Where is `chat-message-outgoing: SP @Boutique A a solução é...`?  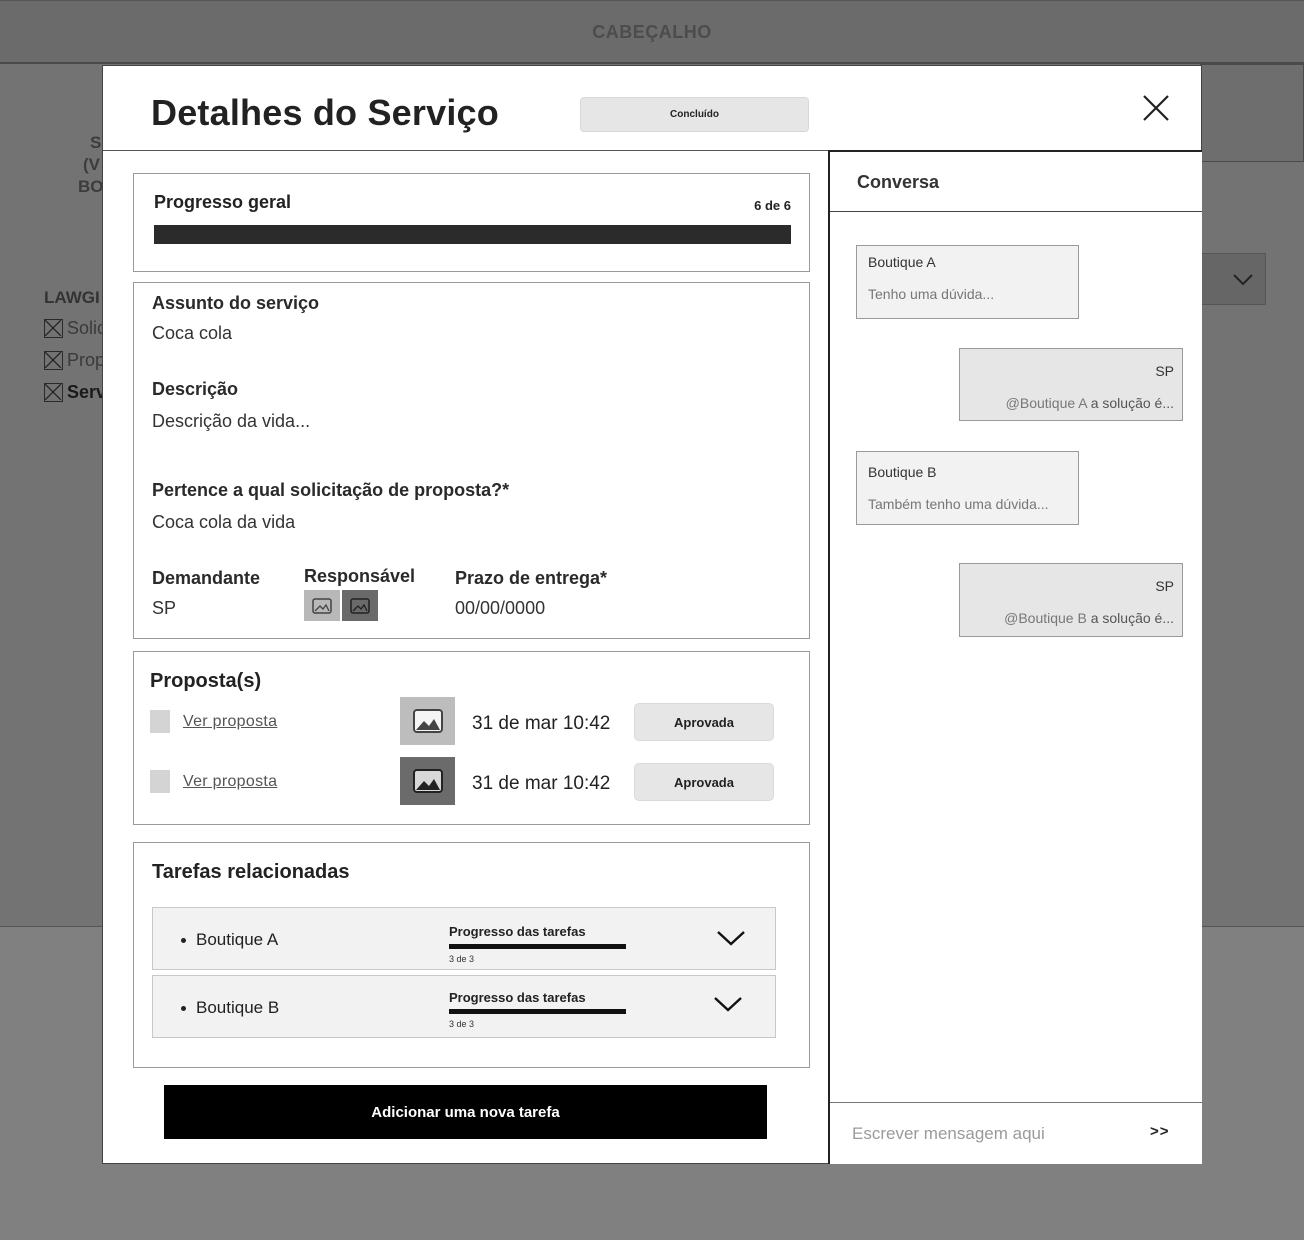 chat-message-outgoing: SP @Boutique A a solução é... is located at coordinates (1071, 384).